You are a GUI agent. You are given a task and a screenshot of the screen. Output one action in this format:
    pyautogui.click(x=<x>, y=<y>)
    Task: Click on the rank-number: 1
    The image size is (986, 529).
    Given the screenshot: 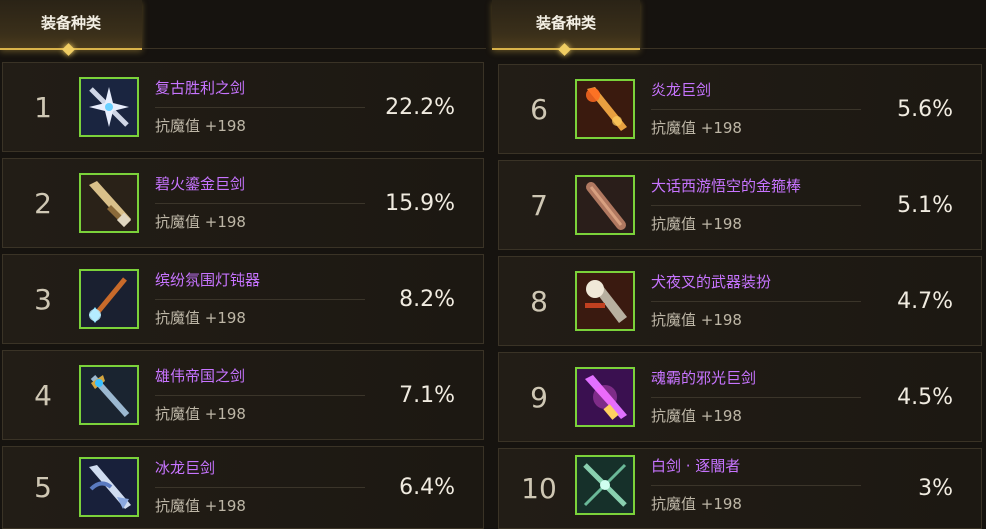 What is the action you would take?
    pyautogui.click(x=43, y=107)
    